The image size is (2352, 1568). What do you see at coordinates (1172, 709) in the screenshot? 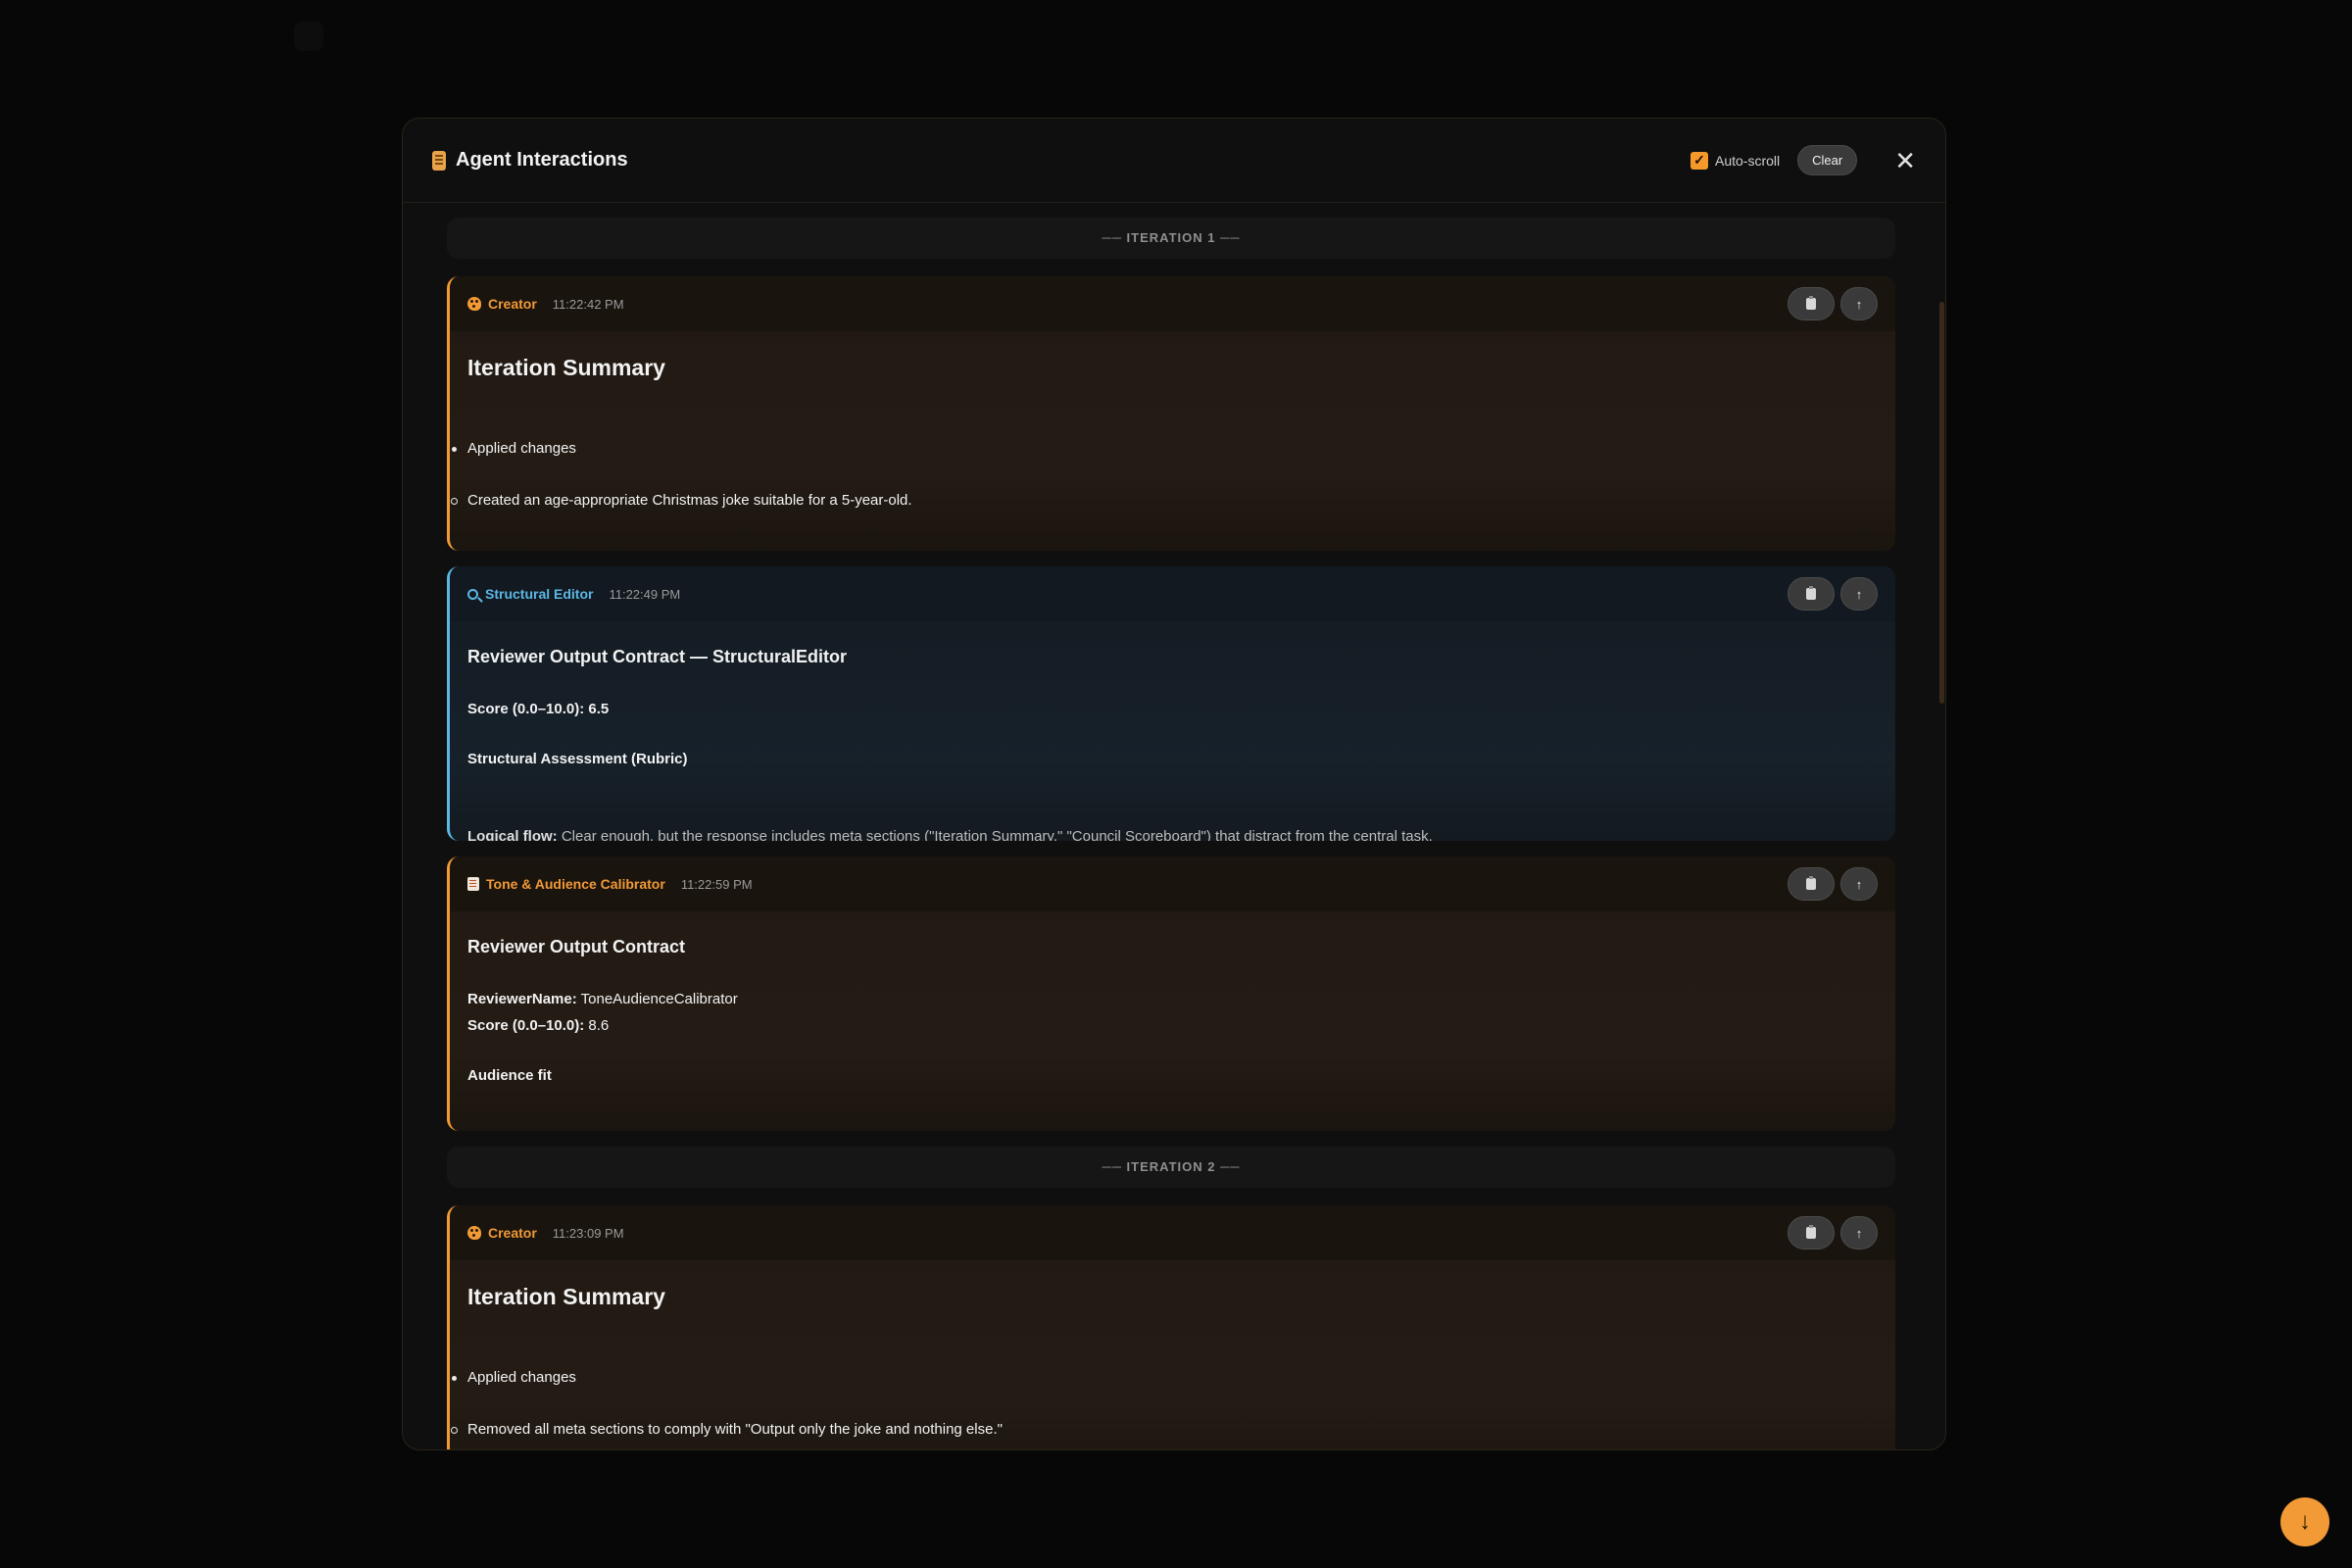
I see `score-line: Score (0.0–10.0): 6.5` at bounding box center [1172, 709].